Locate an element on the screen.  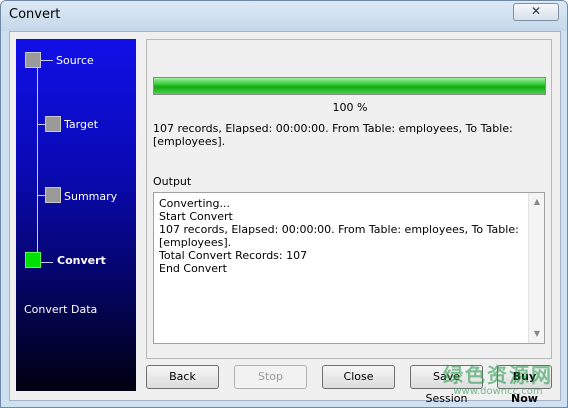
step-label-source: Source is located at coordinates (75, 60).